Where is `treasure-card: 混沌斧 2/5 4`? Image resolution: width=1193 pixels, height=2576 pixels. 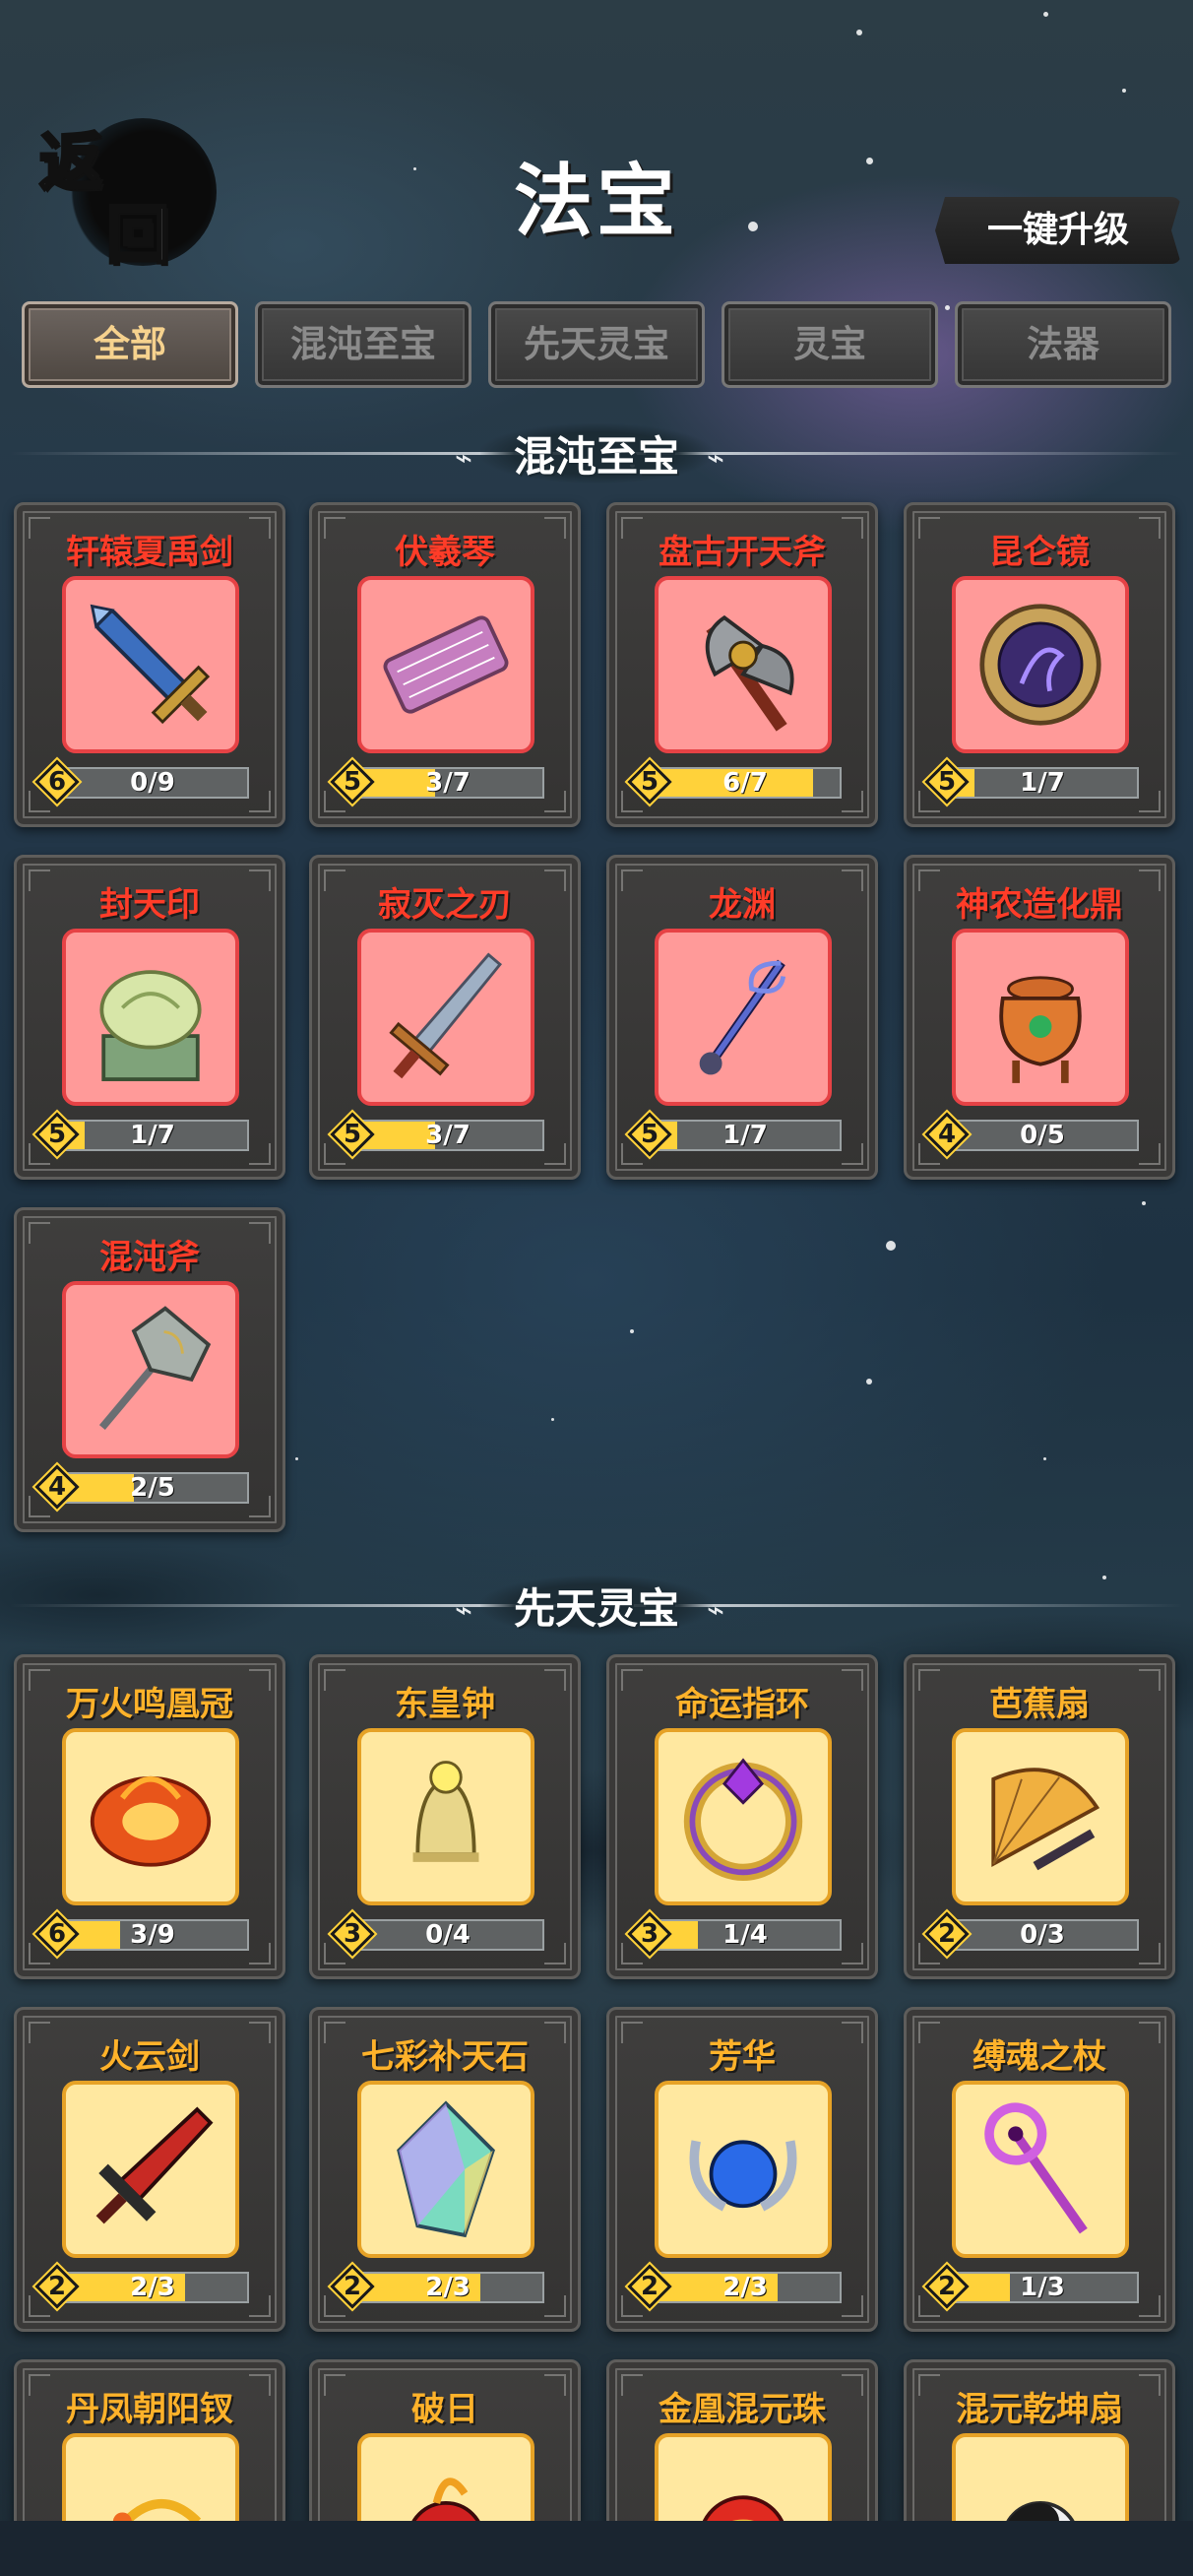
treasure-card: 混沌斧 2/5 4 is located at coordinates (149, 1369).